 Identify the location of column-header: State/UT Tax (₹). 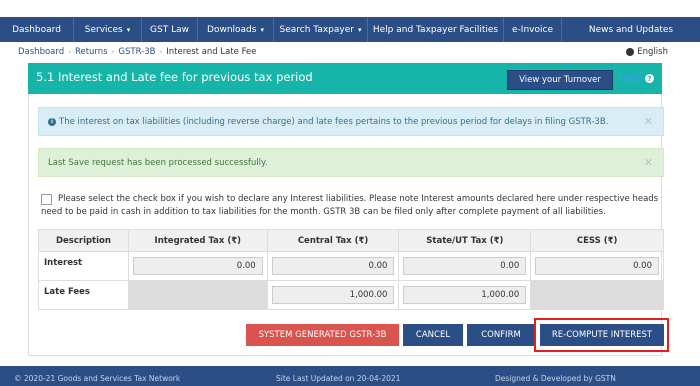
(465, 240).